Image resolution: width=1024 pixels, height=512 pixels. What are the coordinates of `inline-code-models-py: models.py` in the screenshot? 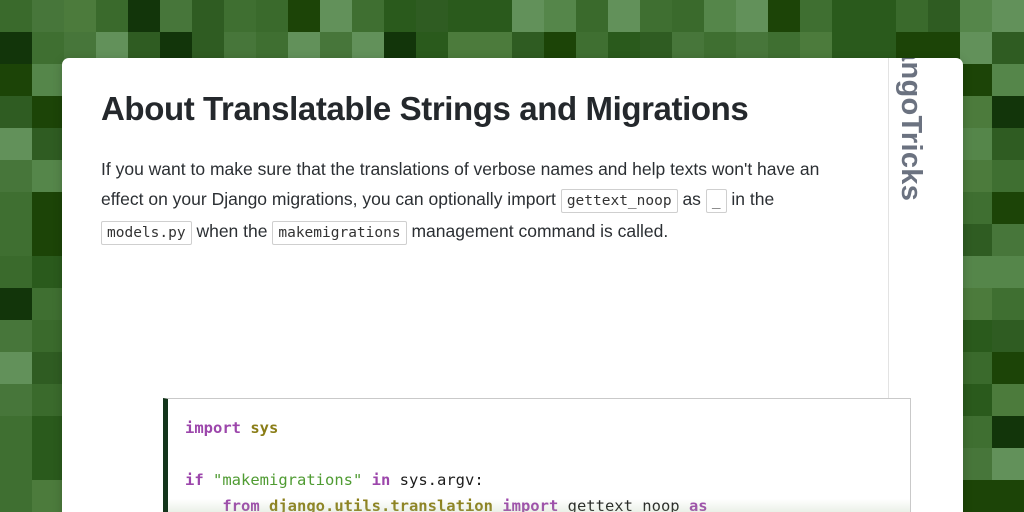 It's located at (146, 233).